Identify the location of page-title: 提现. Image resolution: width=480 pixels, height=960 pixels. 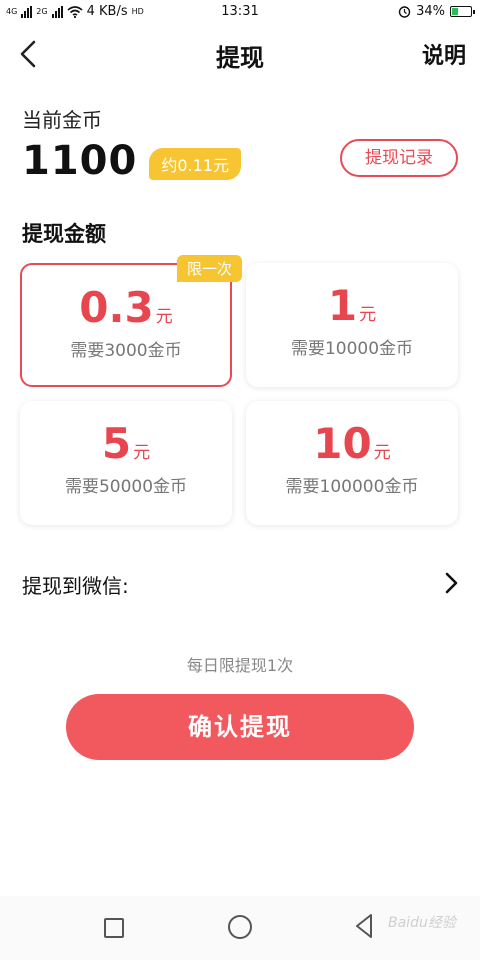
(240, 58).